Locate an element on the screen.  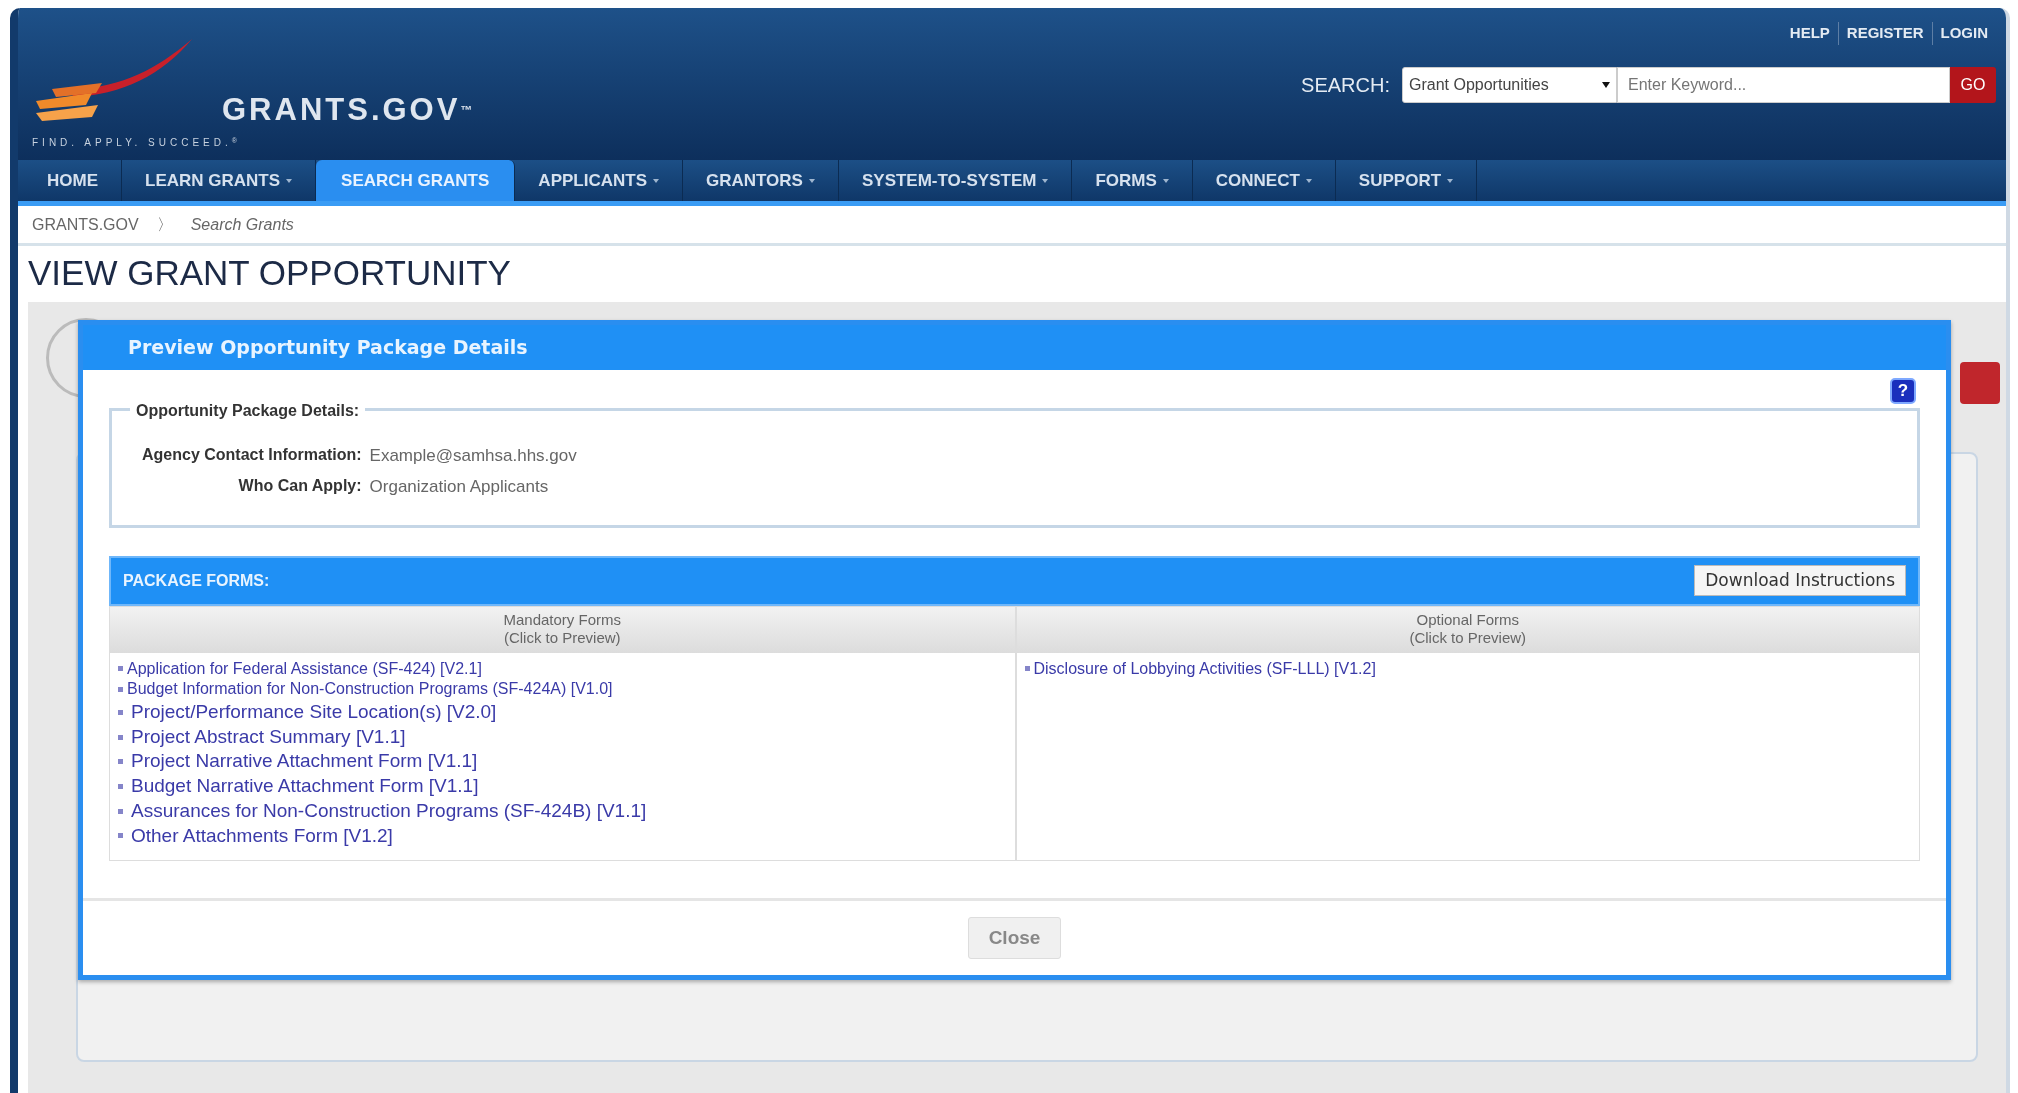
form-link: Budget Information for Non-Construction Programs (SF-424A) [V1.0] is located at coordinates (370, 690).